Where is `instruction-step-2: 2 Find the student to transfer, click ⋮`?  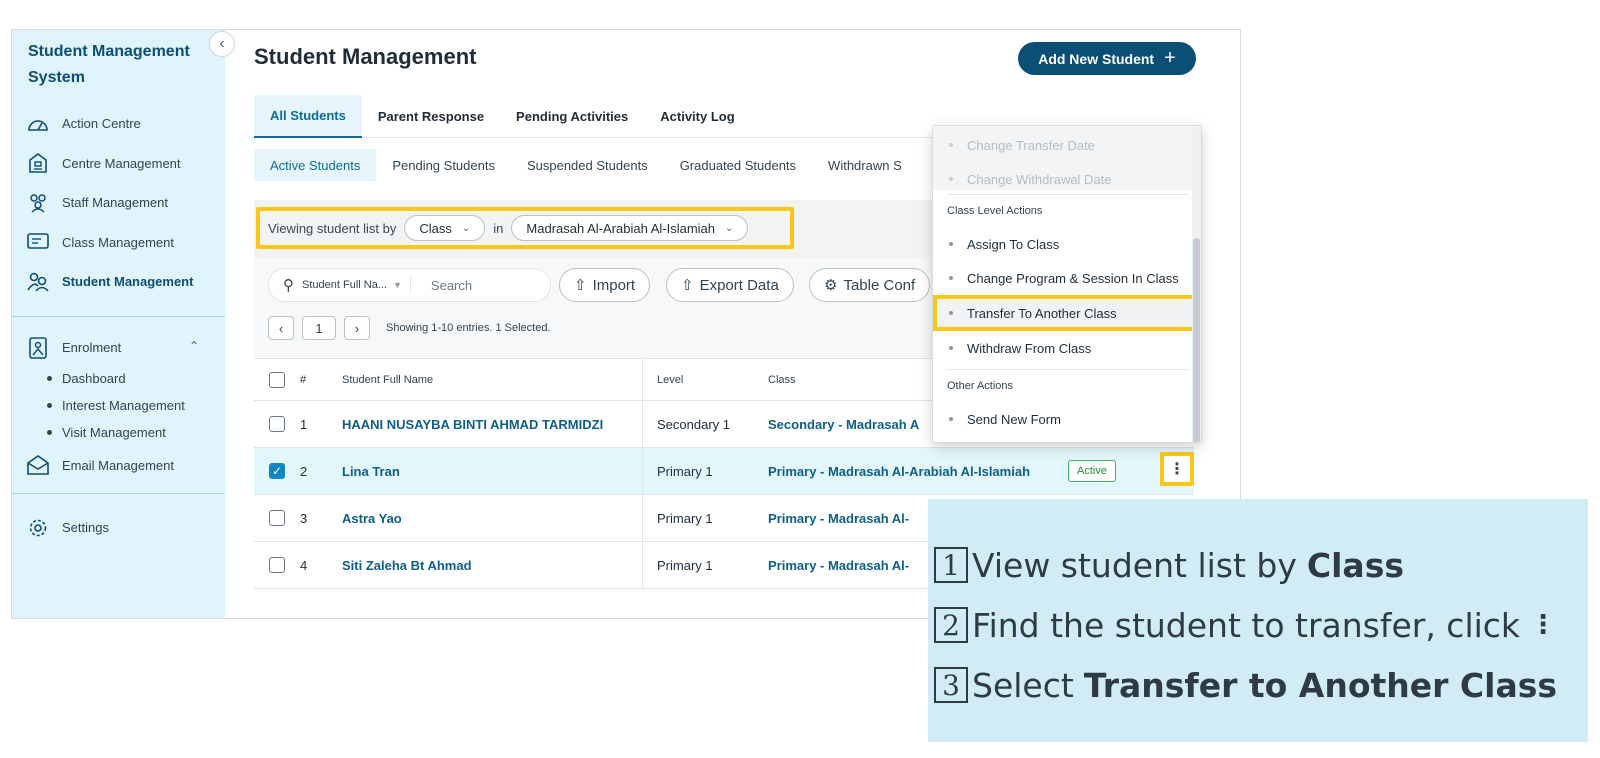 instruction-step-2: 2 Find the student to transfer, click ⋮ is located at coordinates (1261, 625).